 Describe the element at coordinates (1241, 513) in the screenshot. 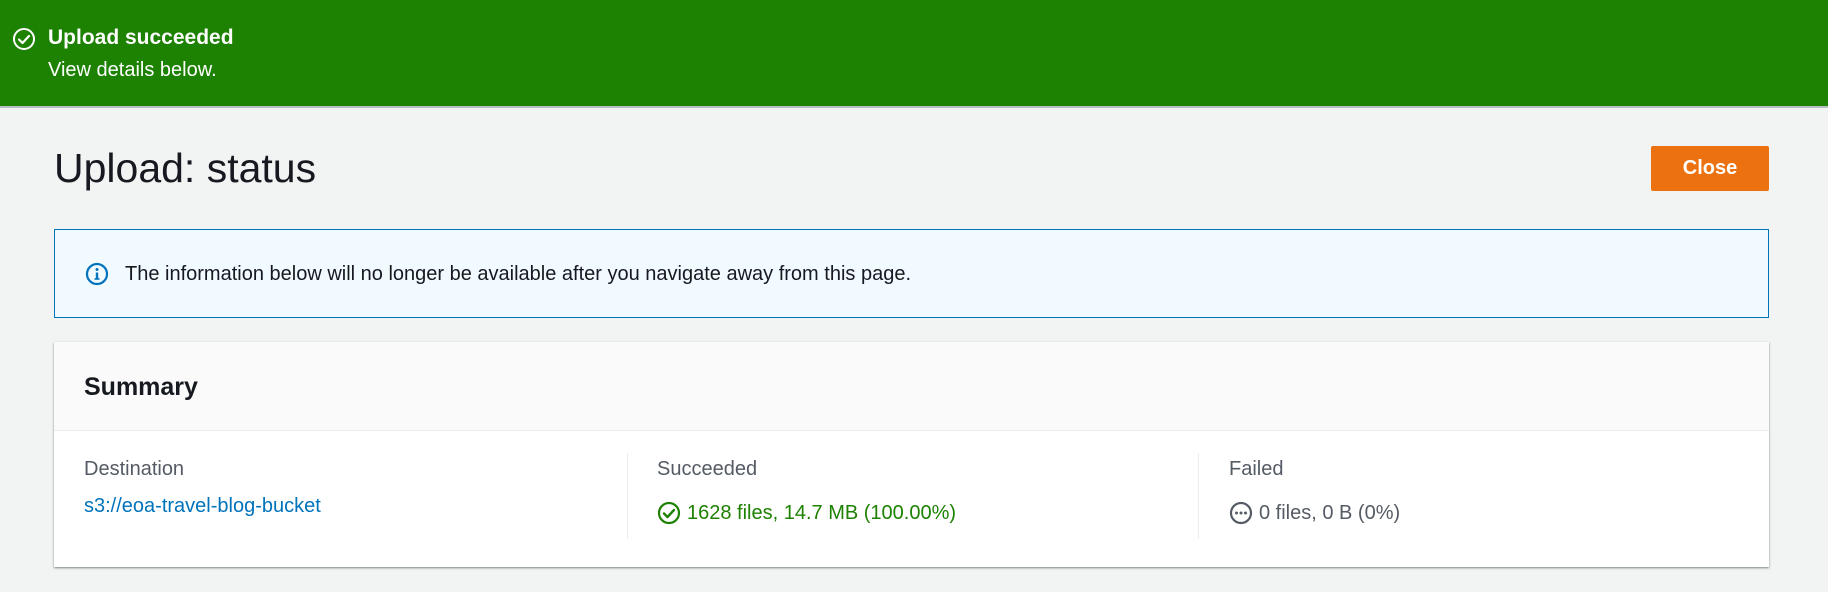

I see `ellipsis-circle-icon` at that location.